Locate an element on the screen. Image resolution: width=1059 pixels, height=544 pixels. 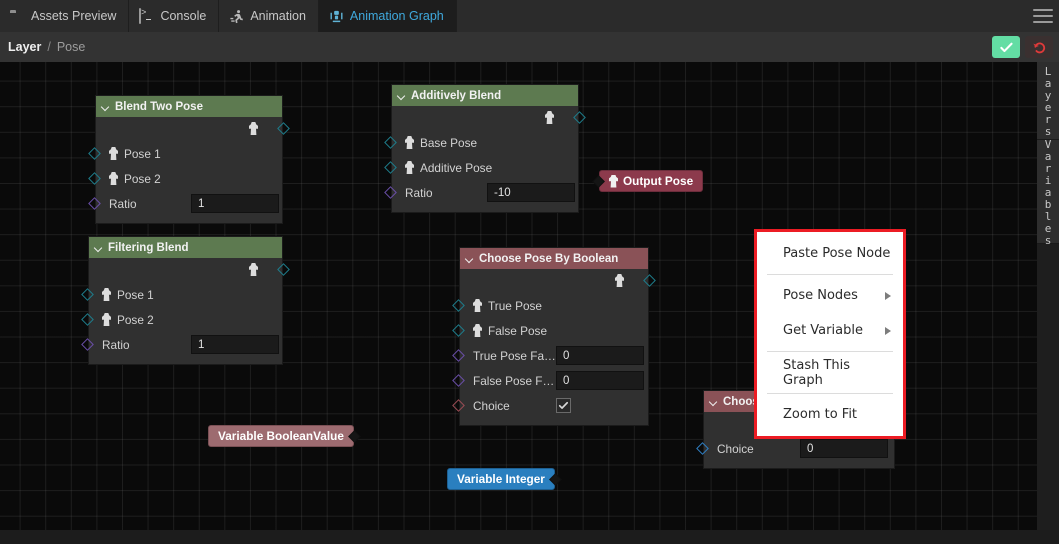
dock-tab-layers: Layers is located at coordinates (1048, 101).